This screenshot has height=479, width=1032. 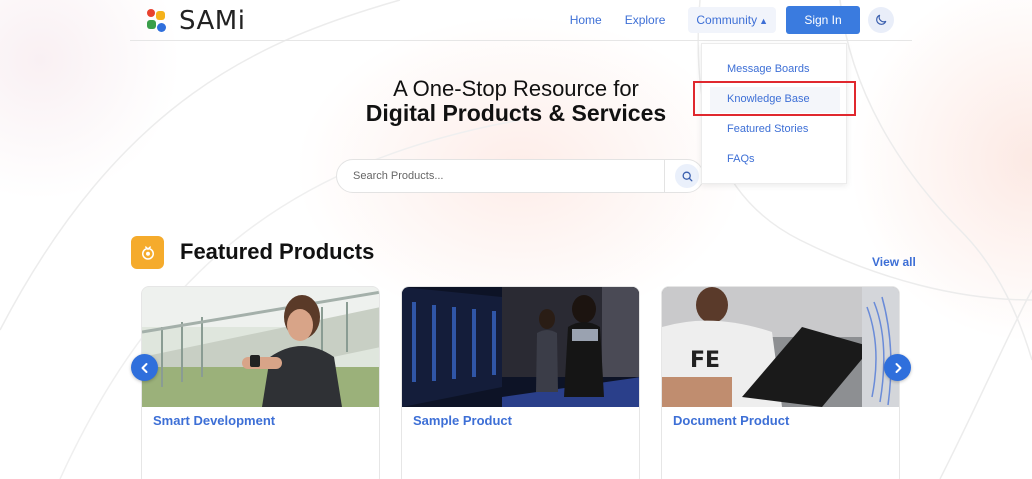 I want to click on nav-explore: Explore, so click(x=645, y=20).